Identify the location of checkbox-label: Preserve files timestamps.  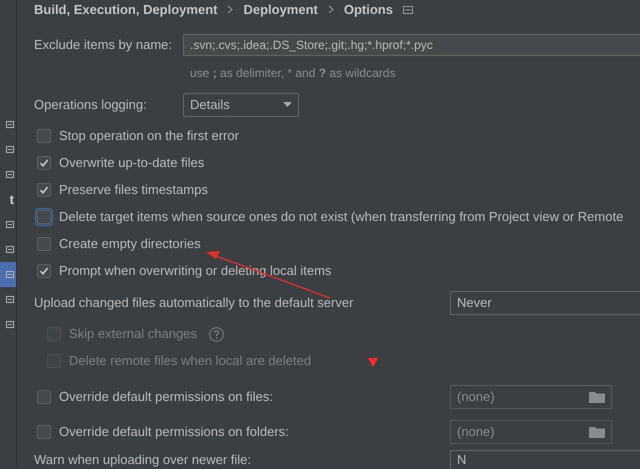
(133, 190).